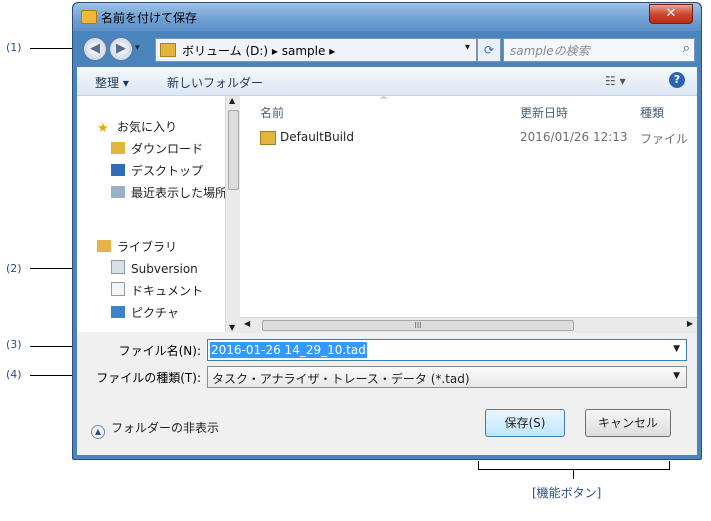  I want to click on nav-item-libraries: ライブラリ, so click(137, 246).